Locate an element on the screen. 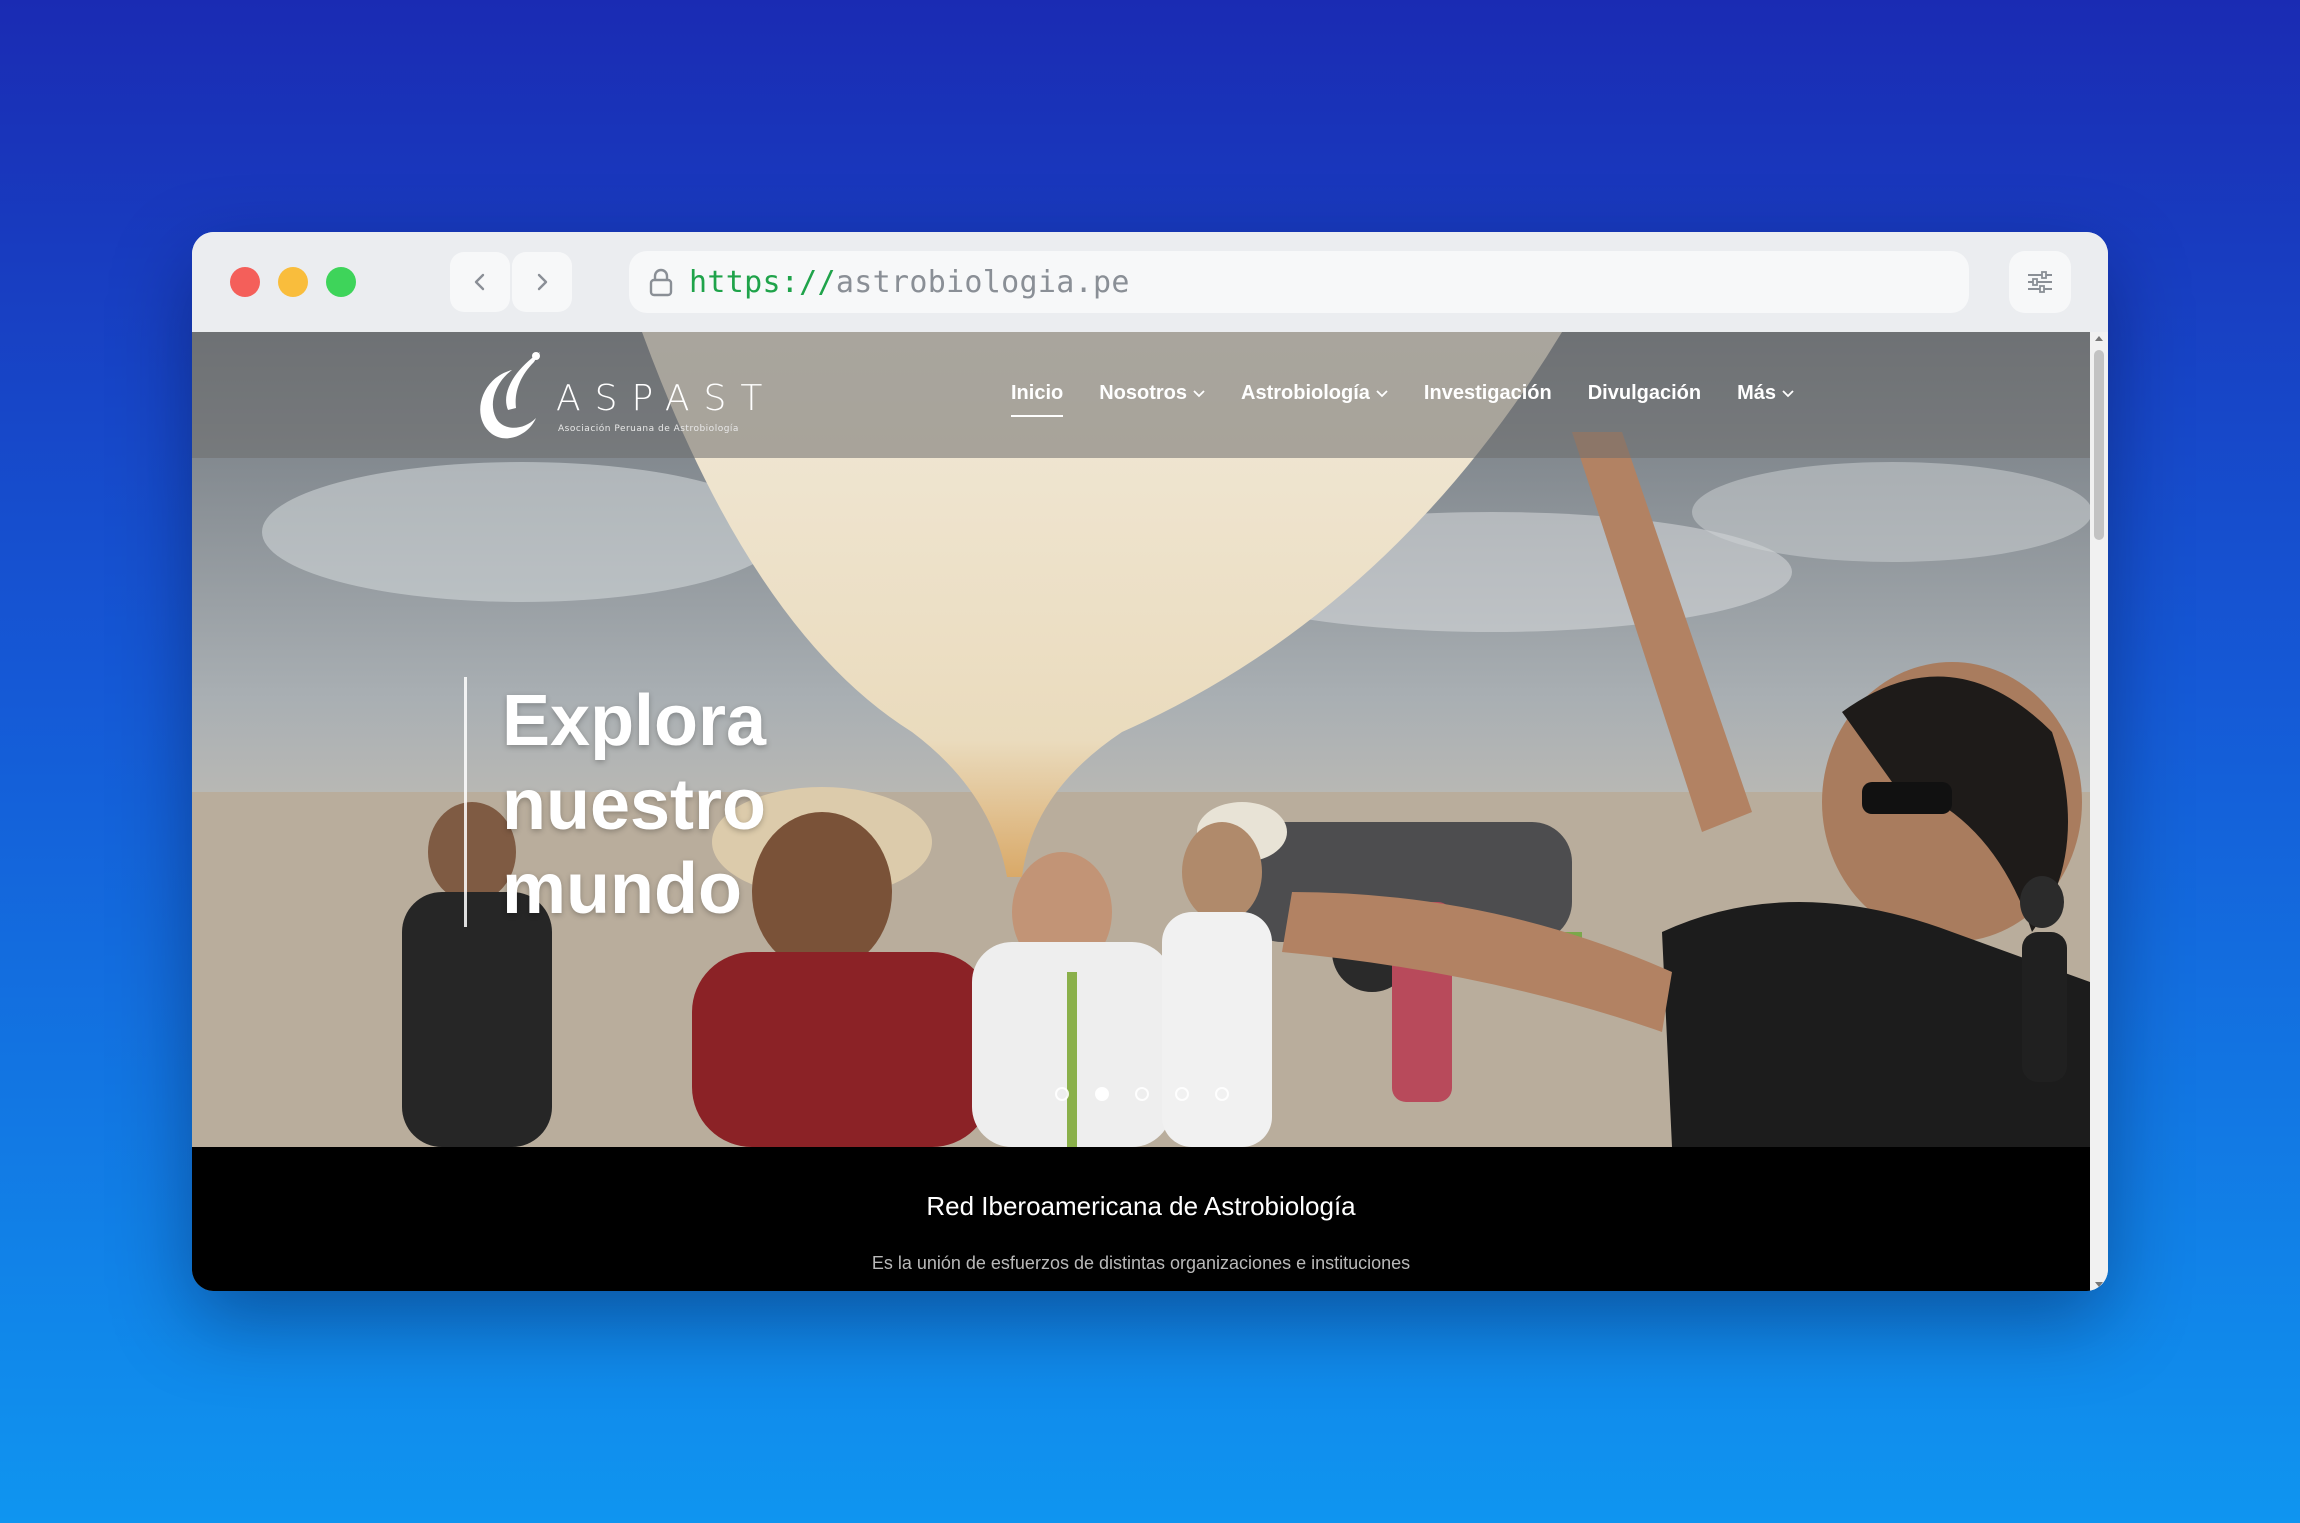 Image resolution: width=2300 pixels, height=1523 pixels. menu-item-divulgacion: Divulgación is located at coordinates (1644, 393).